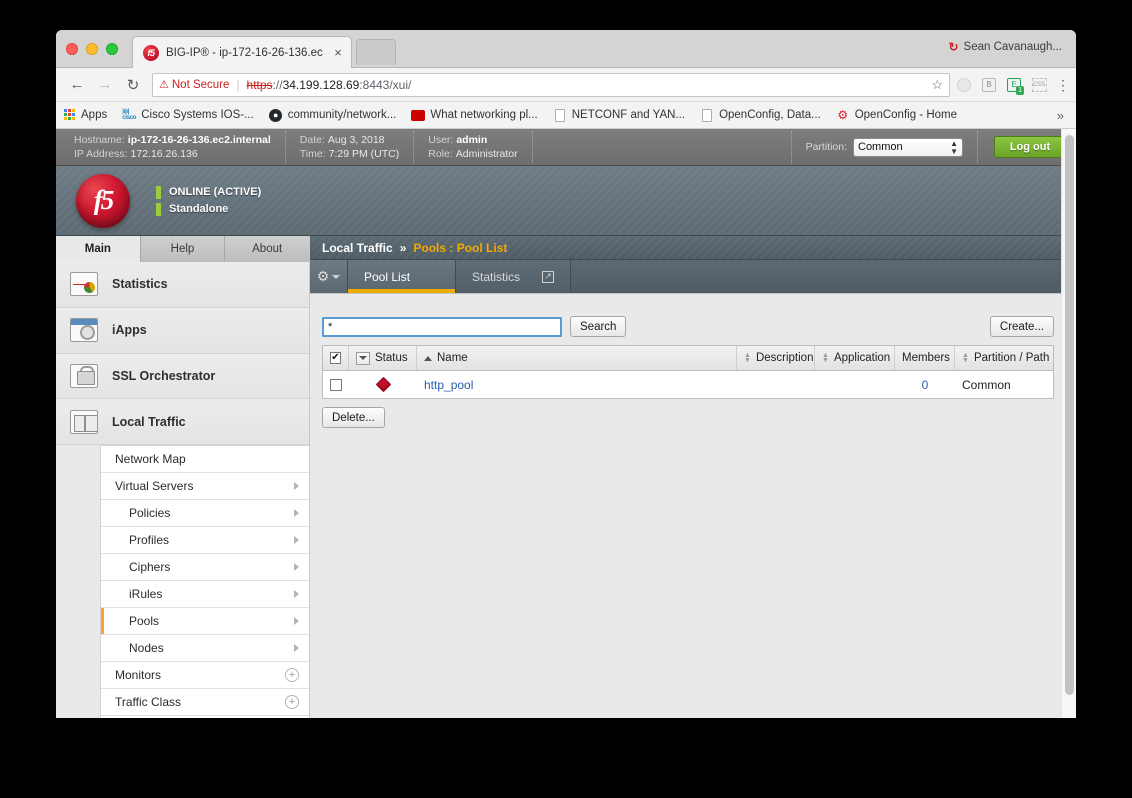 The height and width of the screenshot is (798, 1132). What do you see at coordinates (442, 326) in the screenshot?
I see `search-input: *` at bounding box center [442, 326].